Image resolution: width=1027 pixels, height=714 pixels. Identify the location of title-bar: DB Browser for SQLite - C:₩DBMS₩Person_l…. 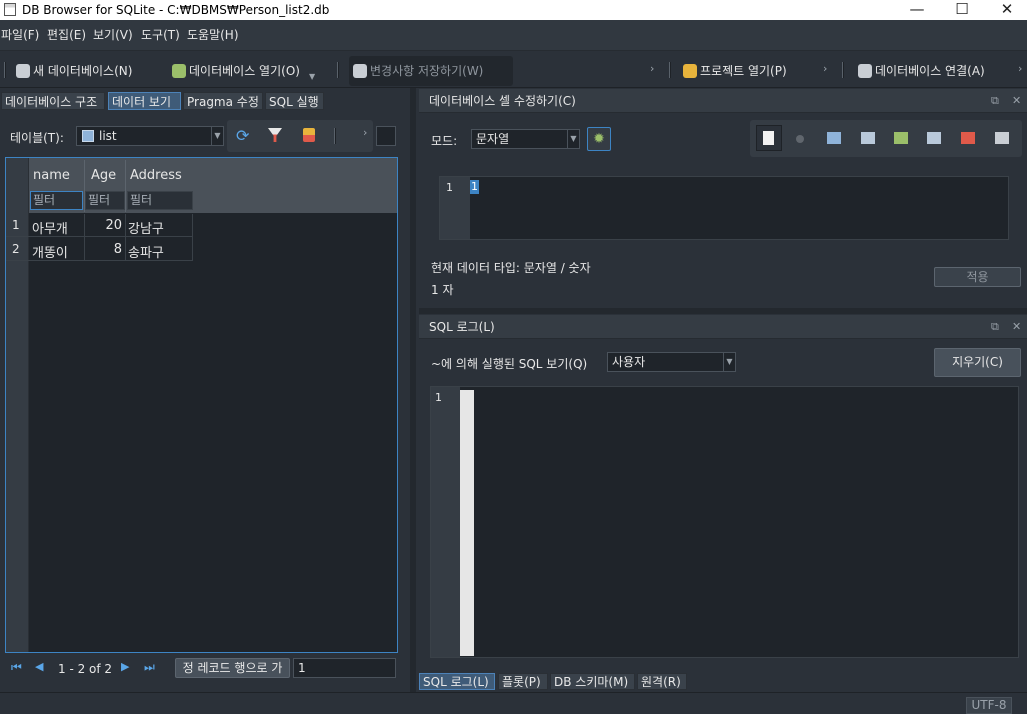
(513, 10).